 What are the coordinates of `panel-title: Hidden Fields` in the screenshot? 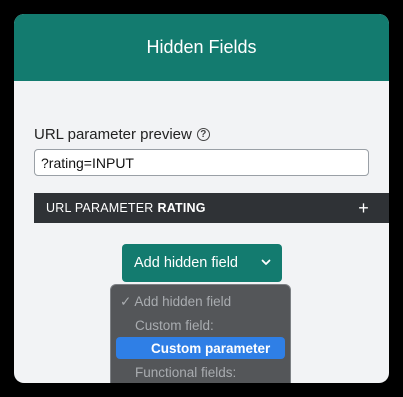 It's located at (201, 47).